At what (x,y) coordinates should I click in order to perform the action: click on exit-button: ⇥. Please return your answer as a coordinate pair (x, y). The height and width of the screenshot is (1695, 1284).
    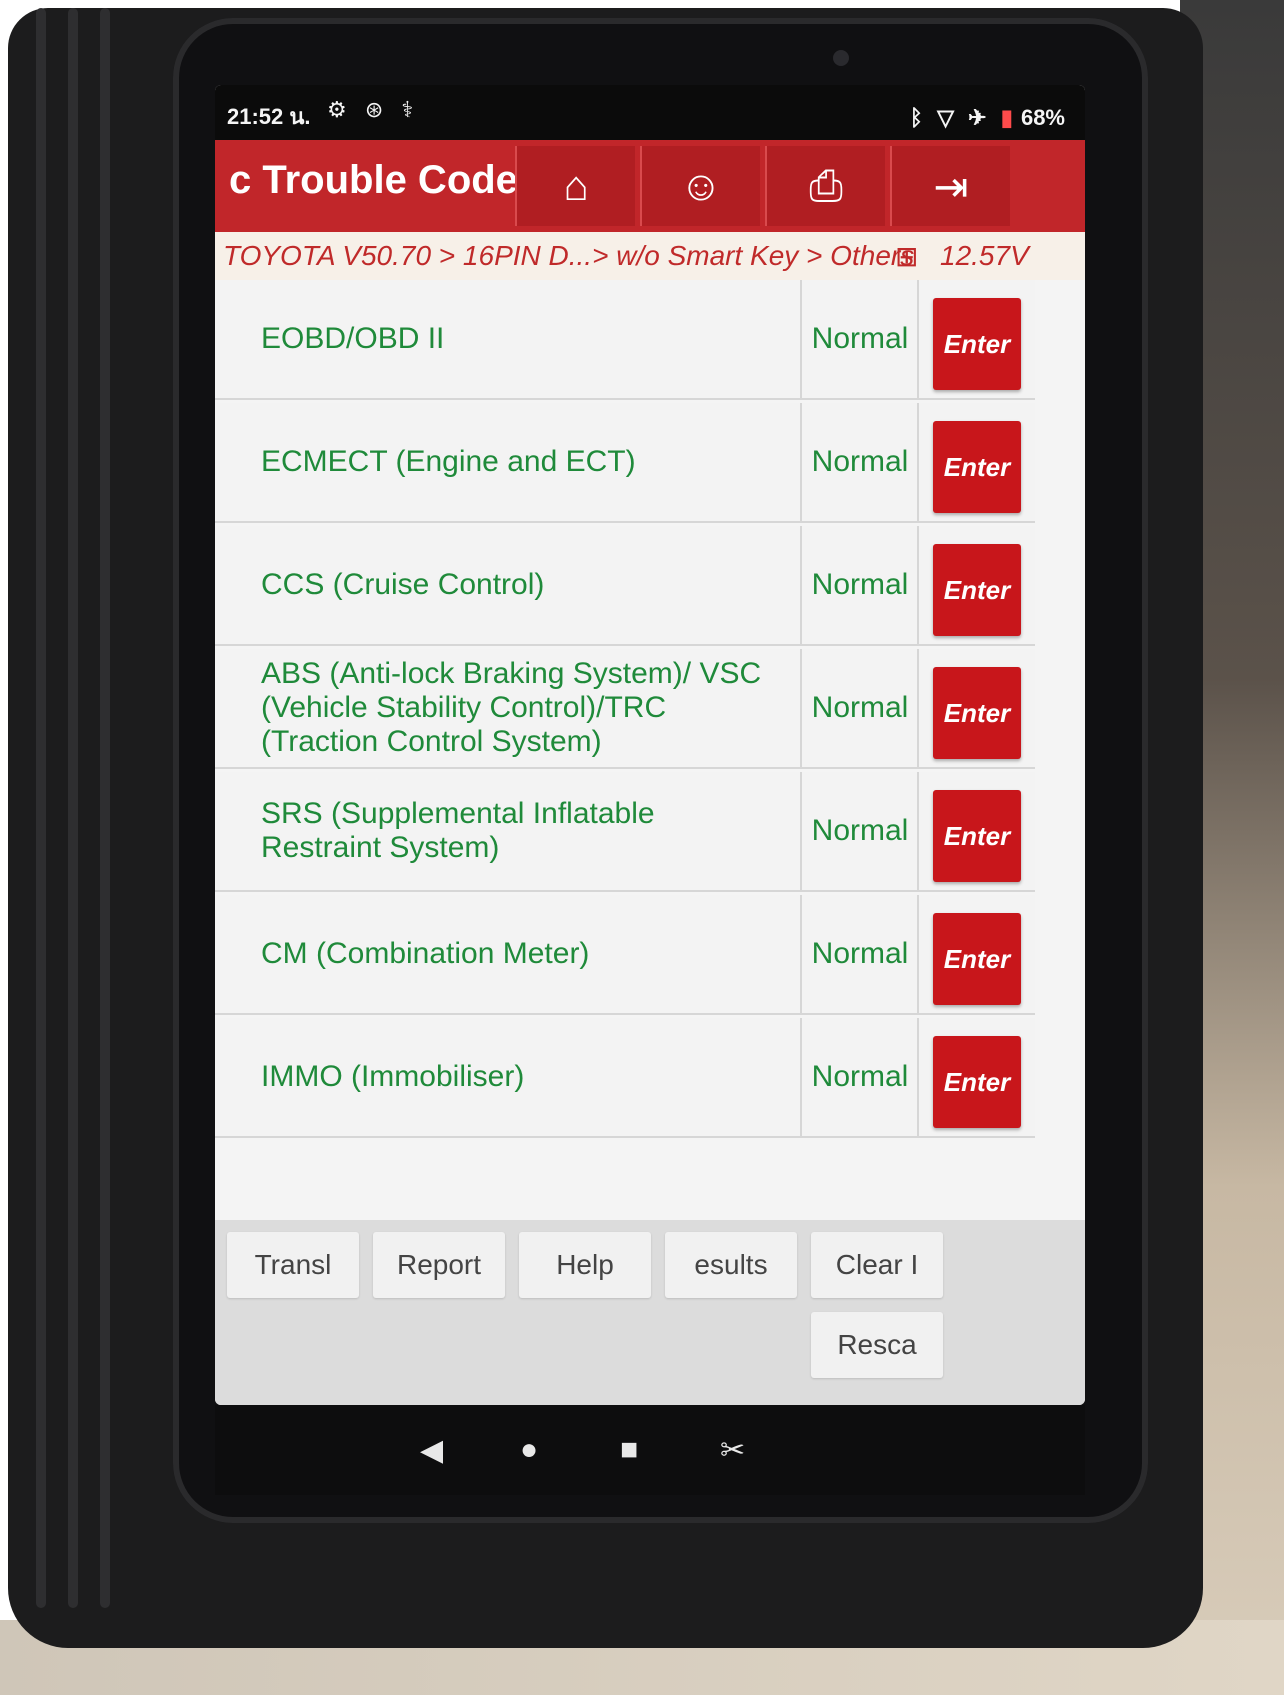
    Looking at the image, I should click on (950, 186).